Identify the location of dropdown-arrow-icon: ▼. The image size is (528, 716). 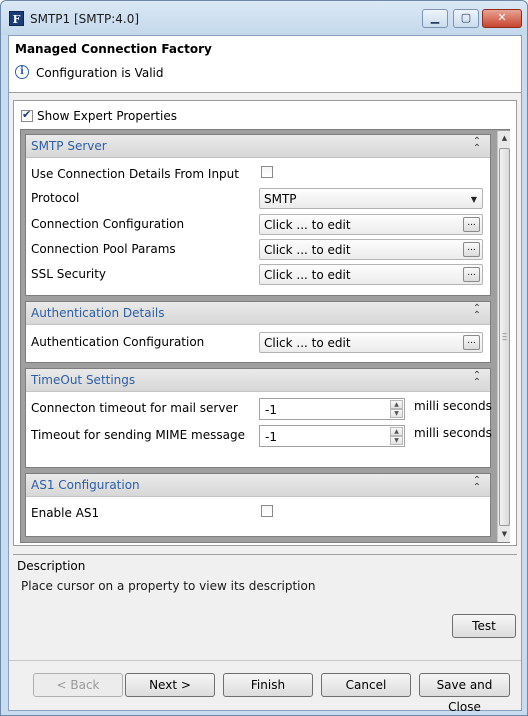
(473, 199).